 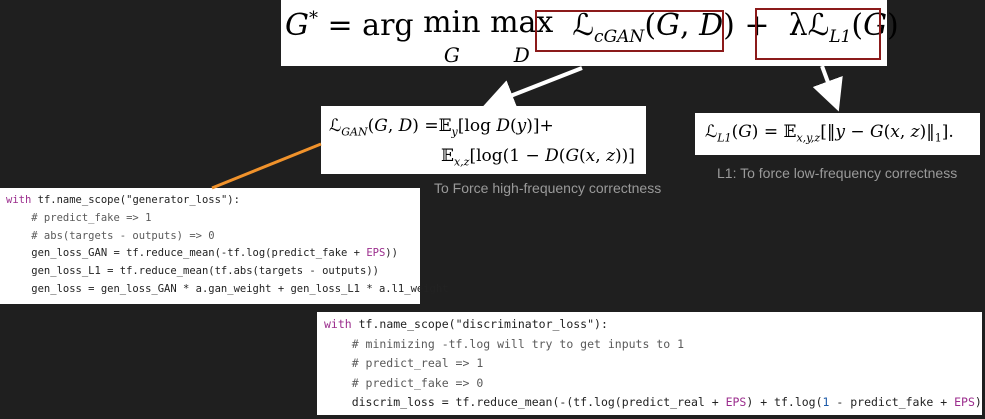 What do you see at coordinates (532, 88) in the screenshot?
I see `arrow-to-gan-panel` at bounding box center [532, 88].